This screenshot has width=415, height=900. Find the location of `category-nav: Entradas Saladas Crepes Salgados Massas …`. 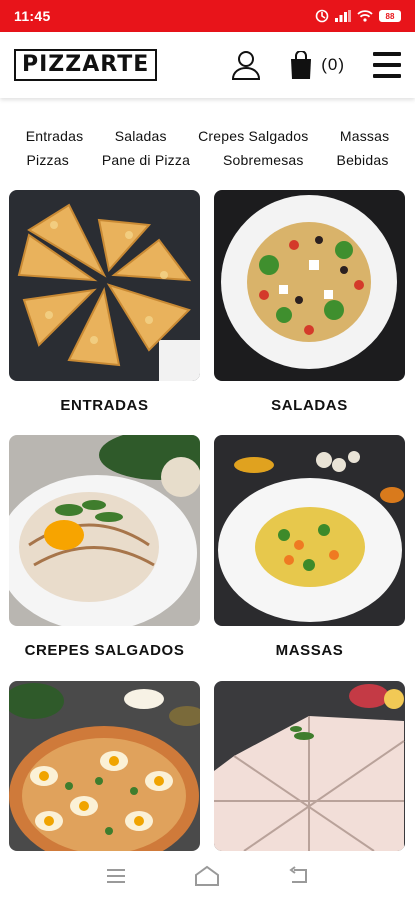

category-nav: Entradas Saladas Crepes Salgados Massas … is located at coordinates (207, 152).